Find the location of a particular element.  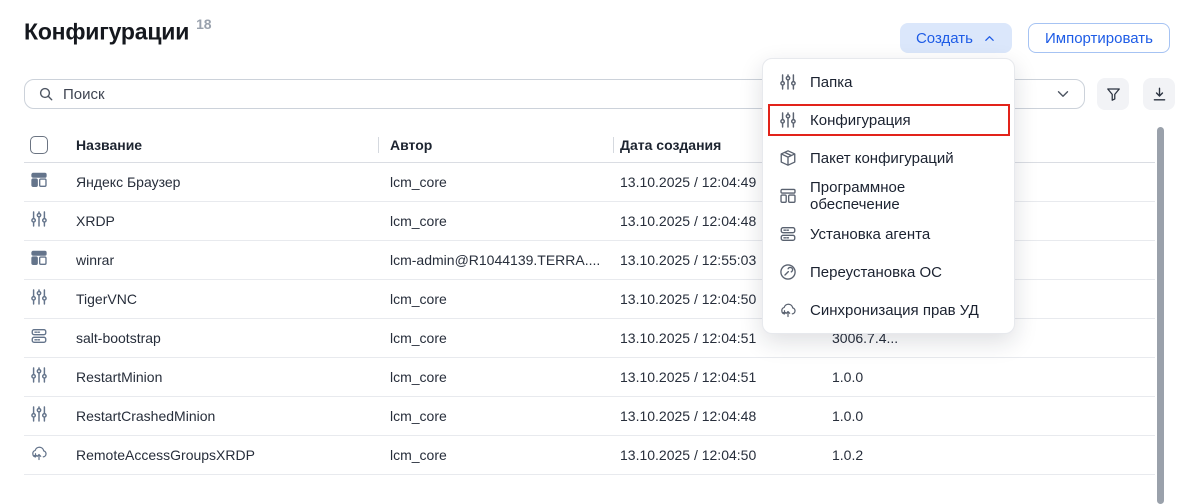

menu-item: Синхронизация прав УД is located at coordinates (888, 310).